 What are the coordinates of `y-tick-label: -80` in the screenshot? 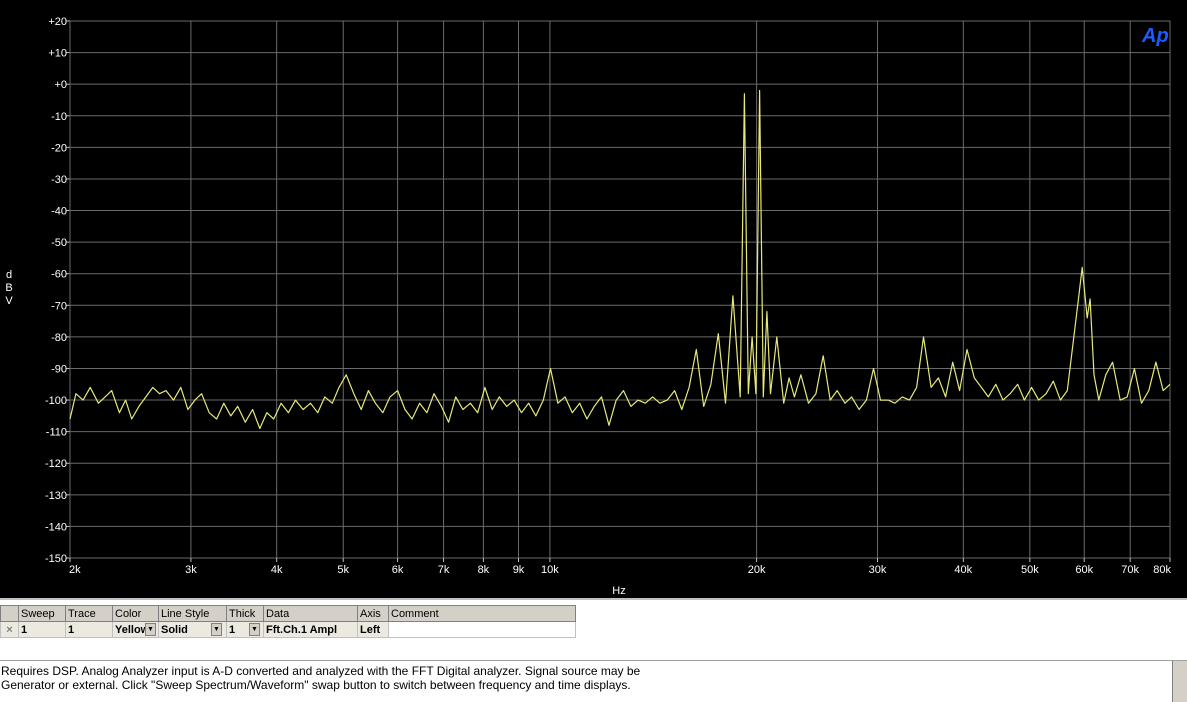 It's located at (59, 338).